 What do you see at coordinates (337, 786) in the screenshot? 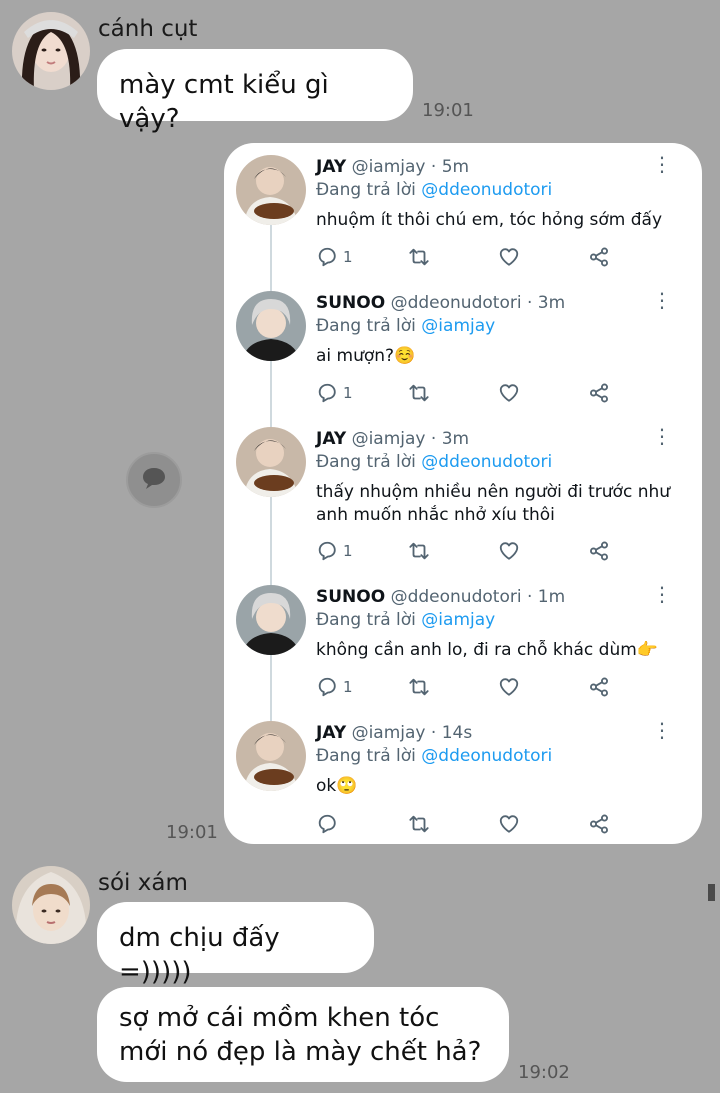
I see `tweet-text: ok🙄` at bounding box center [337, 786].